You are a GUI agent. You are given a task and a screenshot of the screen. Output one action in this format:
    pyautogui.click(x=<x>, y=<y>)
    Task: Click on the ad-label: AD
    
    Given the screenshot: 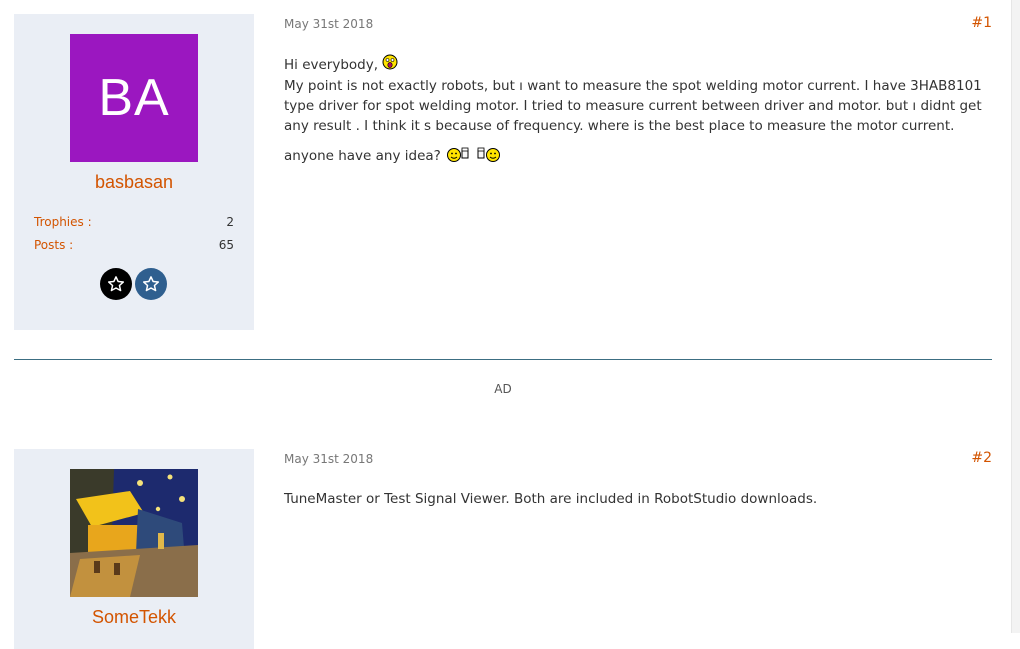 What is the action you would take?
    pyautogui.click(x=503, y=389)
    